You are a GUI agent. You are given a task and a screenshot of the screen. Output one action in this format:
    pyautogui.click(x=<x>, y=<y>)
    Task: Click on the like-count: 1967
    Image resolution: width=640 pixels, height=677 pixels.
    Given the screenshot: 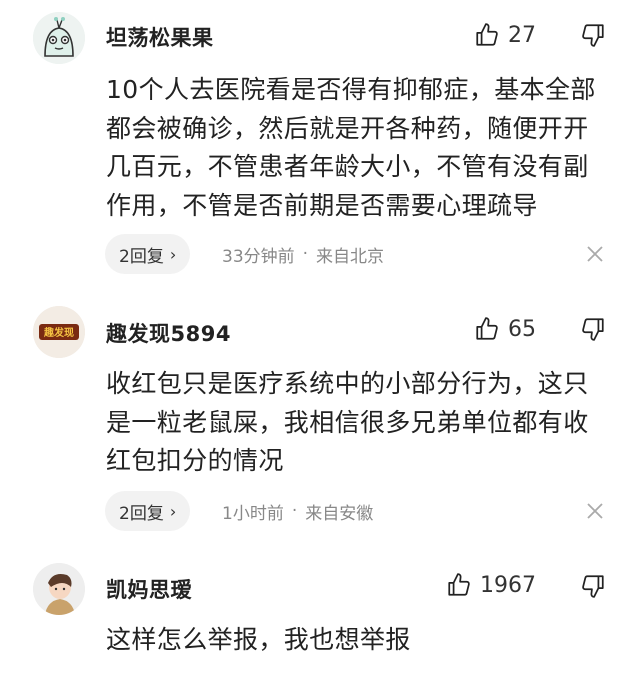 What is the action you would take?
    pyautogui.click(x=508, y=585)
    